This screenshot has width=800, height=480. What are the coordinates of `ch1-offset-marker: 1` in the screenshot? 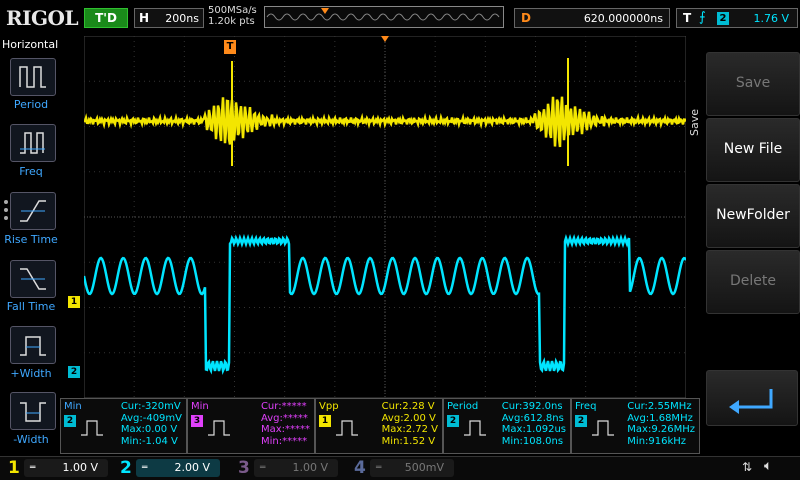 It's located at (74, 302).